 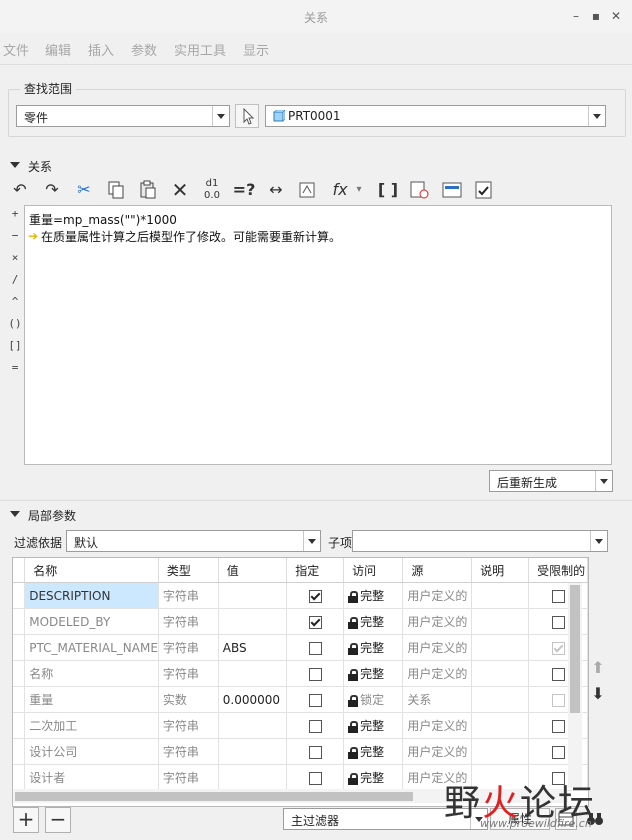 What do you see at coordinates (373, 570) in the screenshot?
I see `column-header-access: 访问` at bounding box center [373, 570].